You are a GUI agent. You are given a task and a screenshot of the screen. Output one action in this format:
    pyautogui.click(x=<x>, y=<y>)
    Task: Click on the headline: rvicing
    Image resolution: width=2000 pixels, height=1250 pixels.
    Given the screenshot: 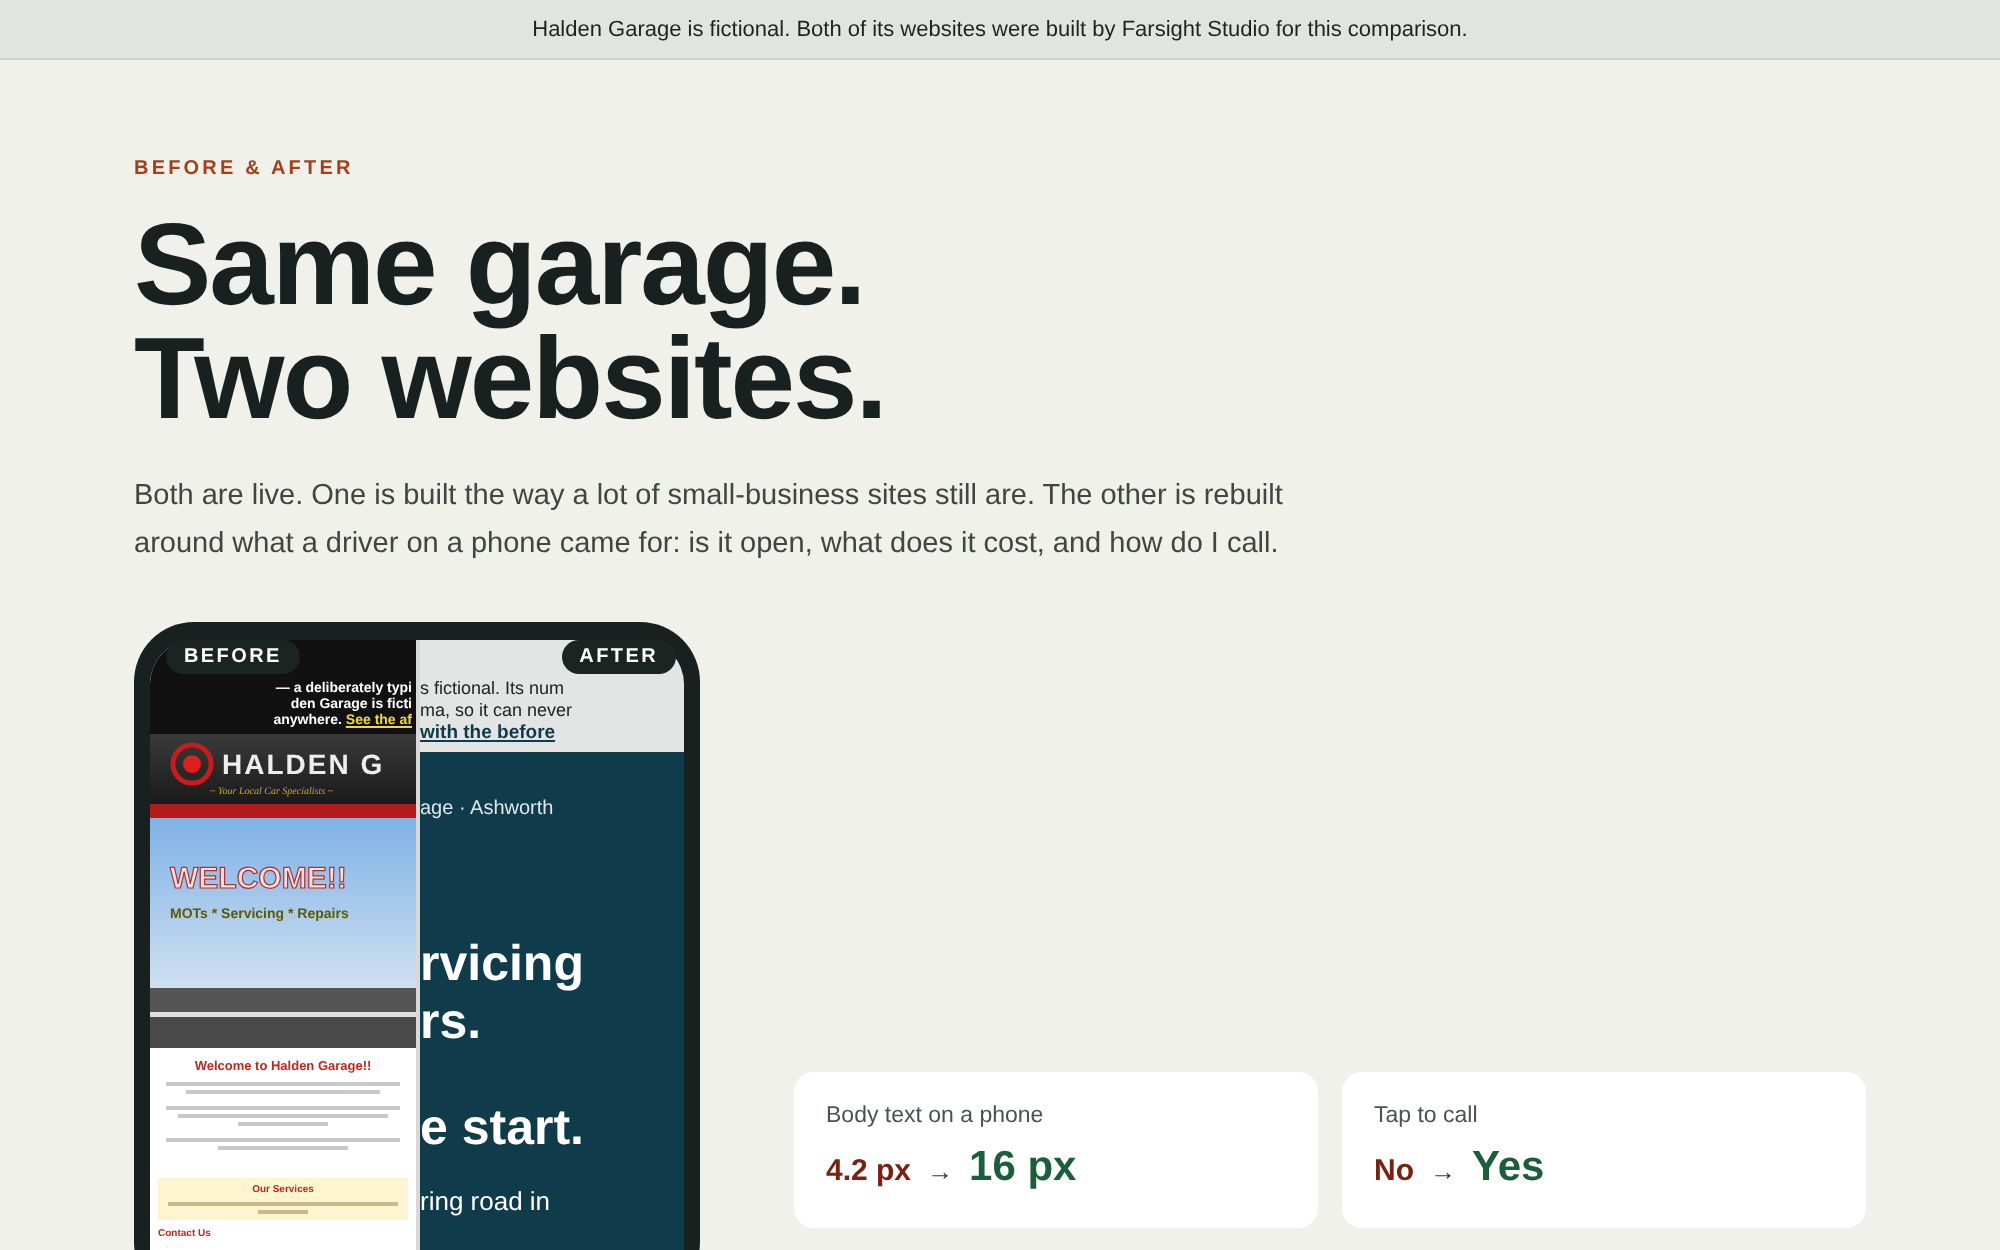 What is the action you would take?
    pyautogui.click(x=503, y=965)
    